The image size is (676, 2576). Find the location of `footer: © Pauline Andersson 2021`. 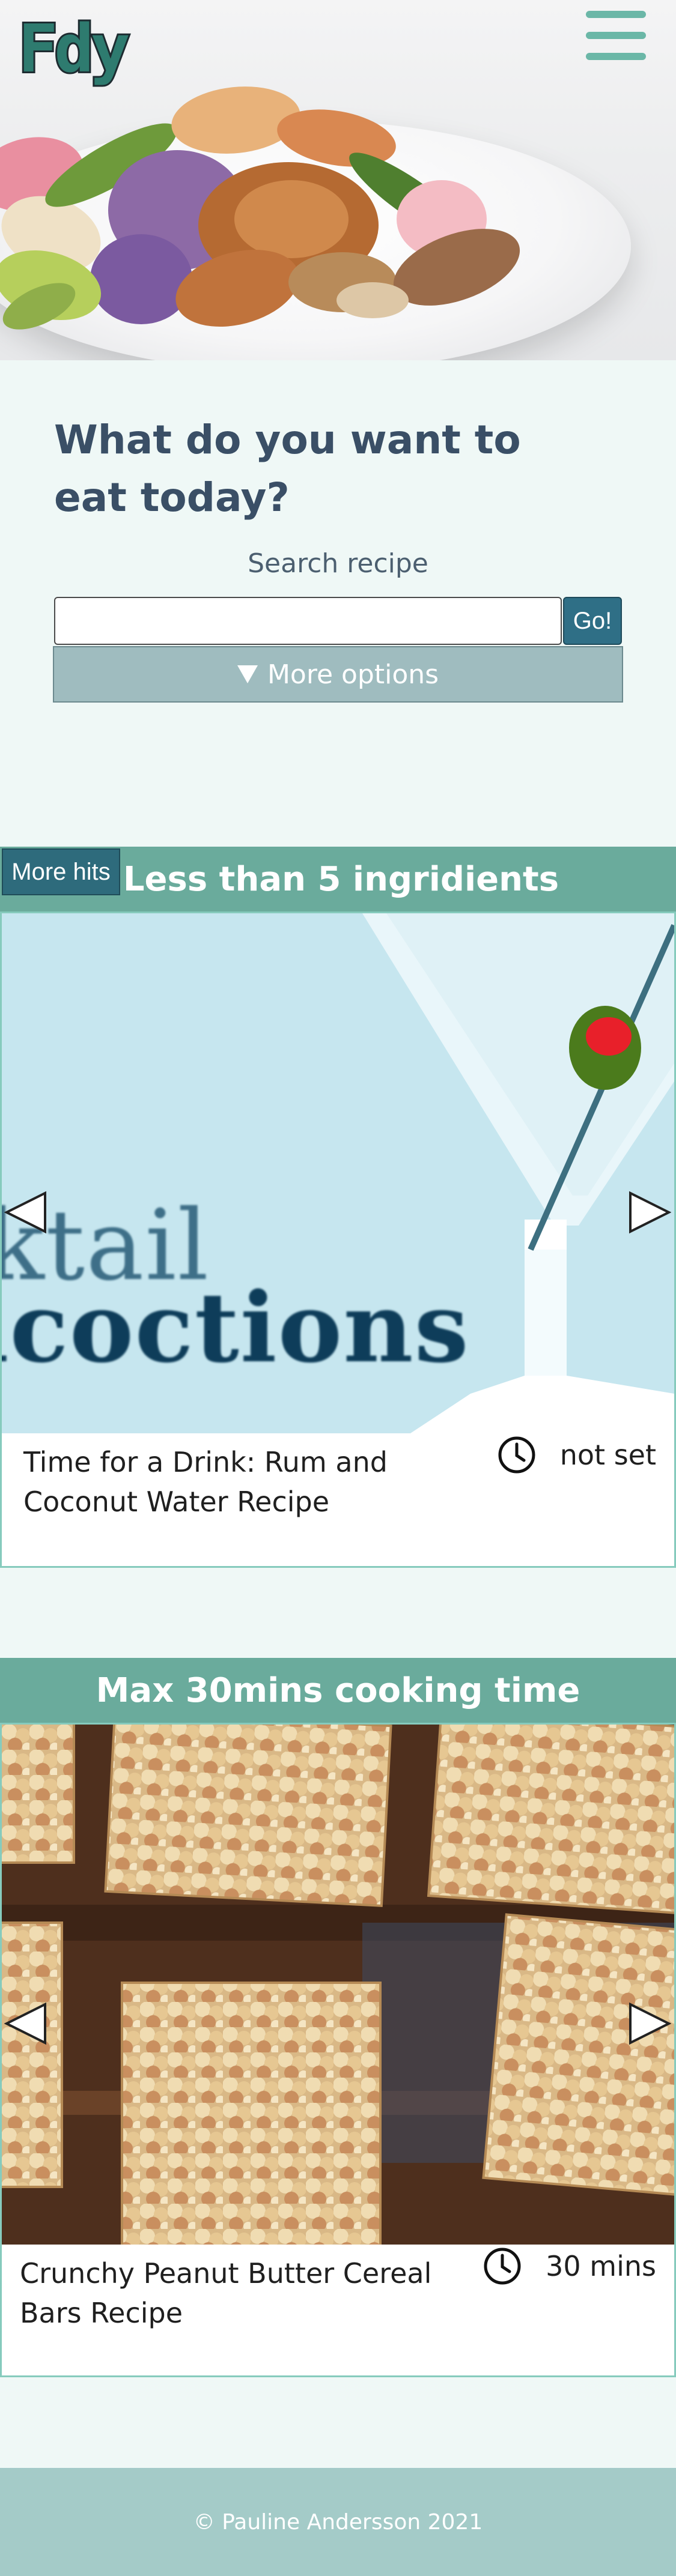

footer: © Pauline Andersson 2021 is located at coordinates (338, 2522).